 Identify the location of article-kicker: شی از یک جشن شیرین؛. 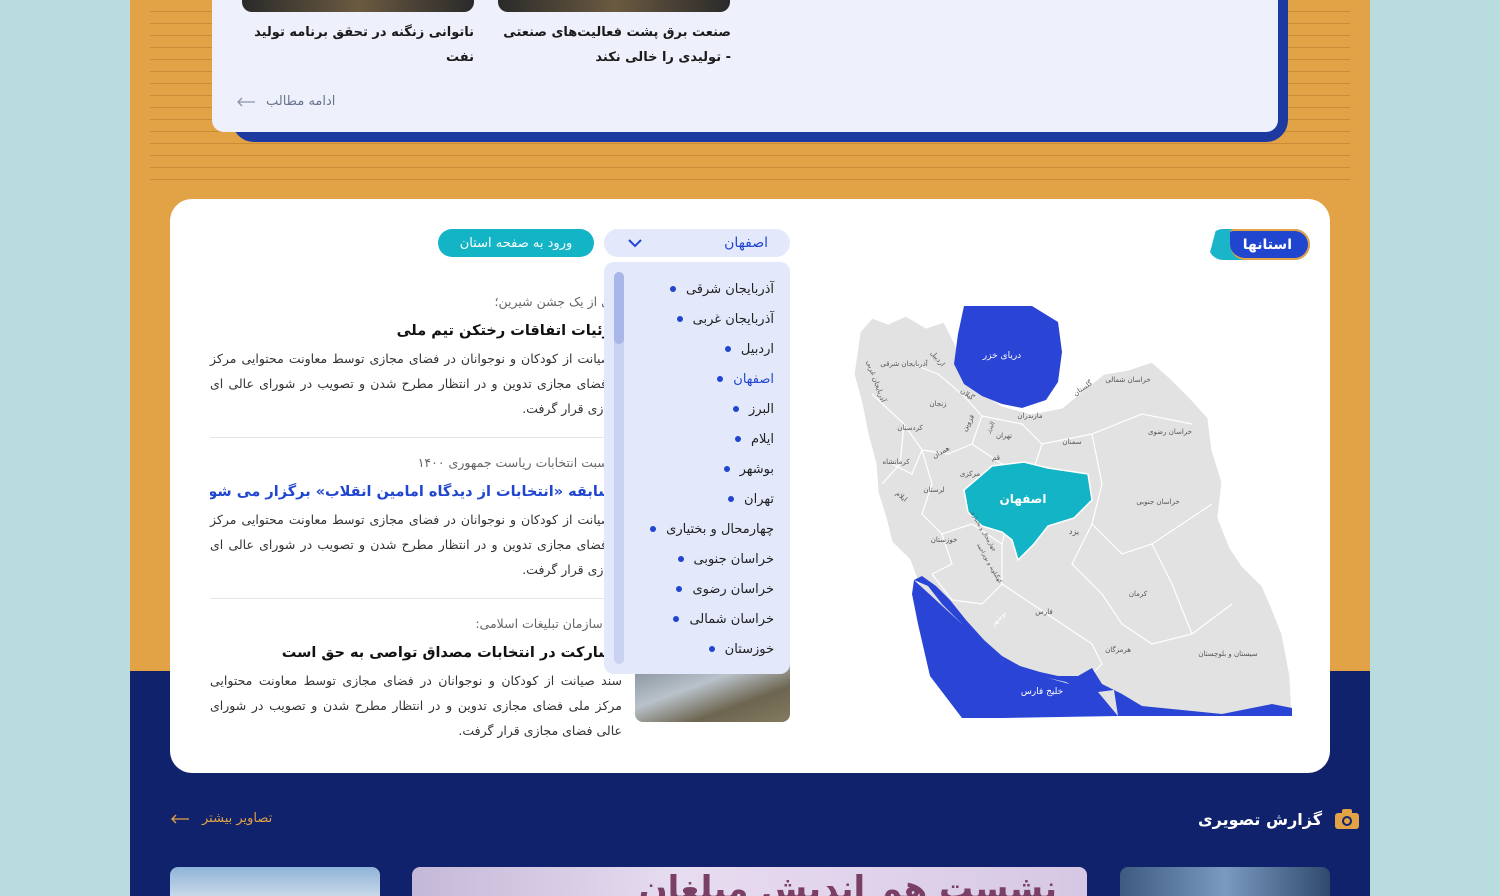
(558, 301).